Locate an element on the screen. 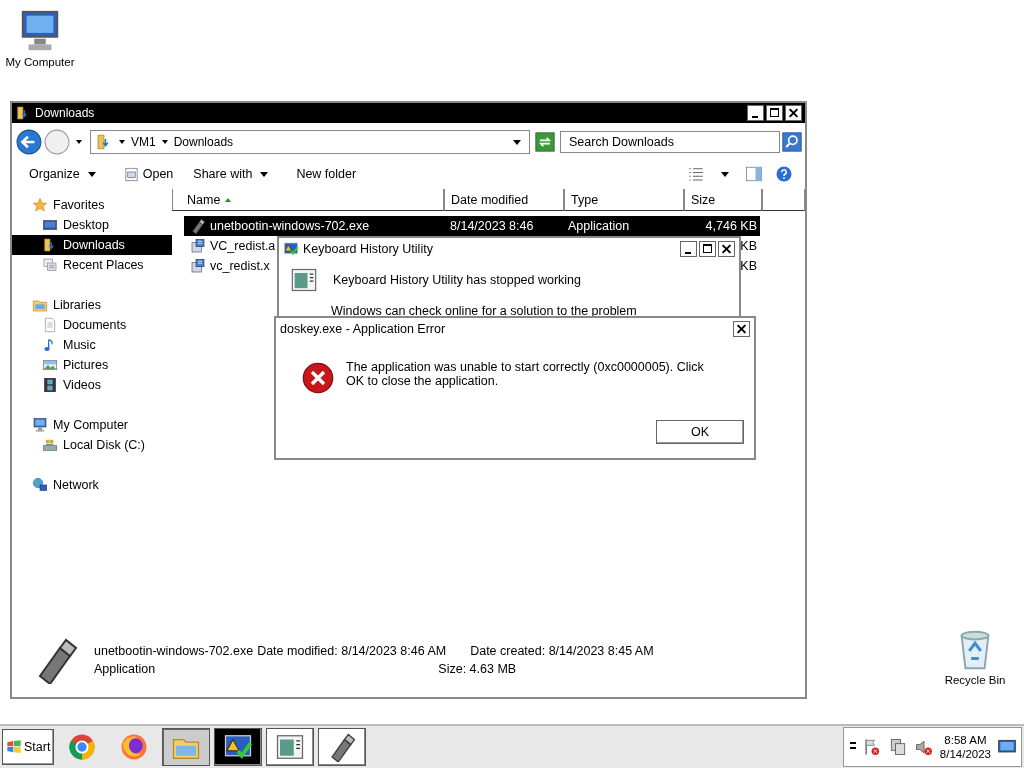 The width and height of the screenshot is (1024, 768). details-date-modified: Date modified: 8/14/2023 8:46 AM is located at coordinates (352, 651).